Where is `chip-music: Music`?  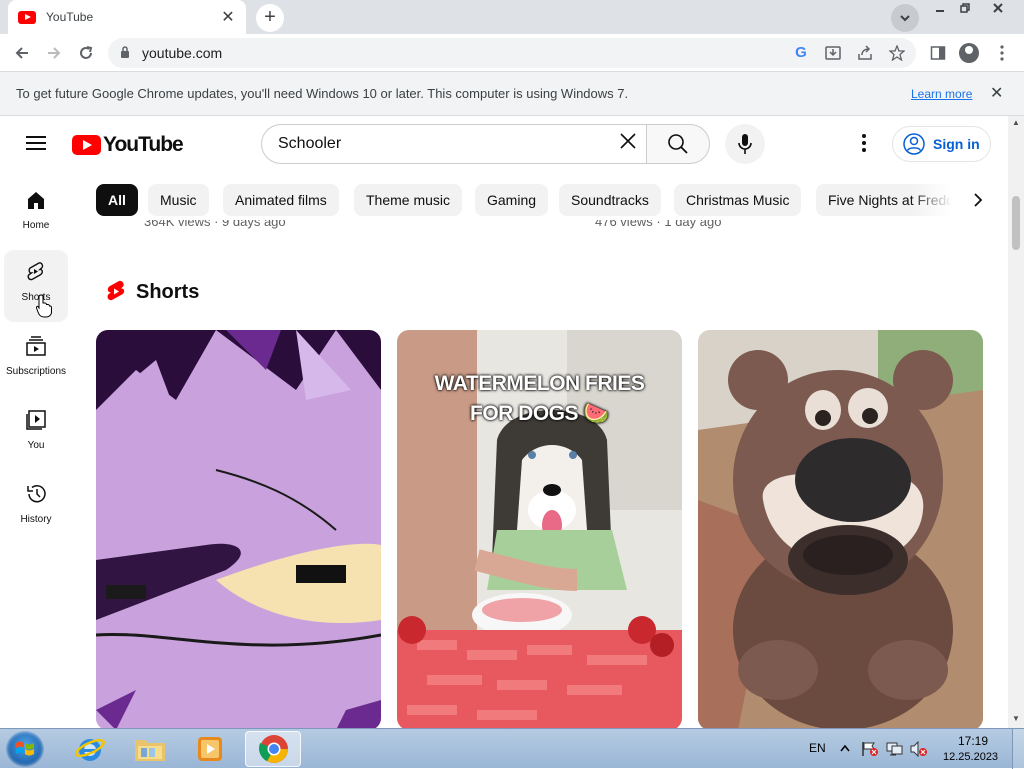 chip-music: Music is located at coordinates (178, 200).